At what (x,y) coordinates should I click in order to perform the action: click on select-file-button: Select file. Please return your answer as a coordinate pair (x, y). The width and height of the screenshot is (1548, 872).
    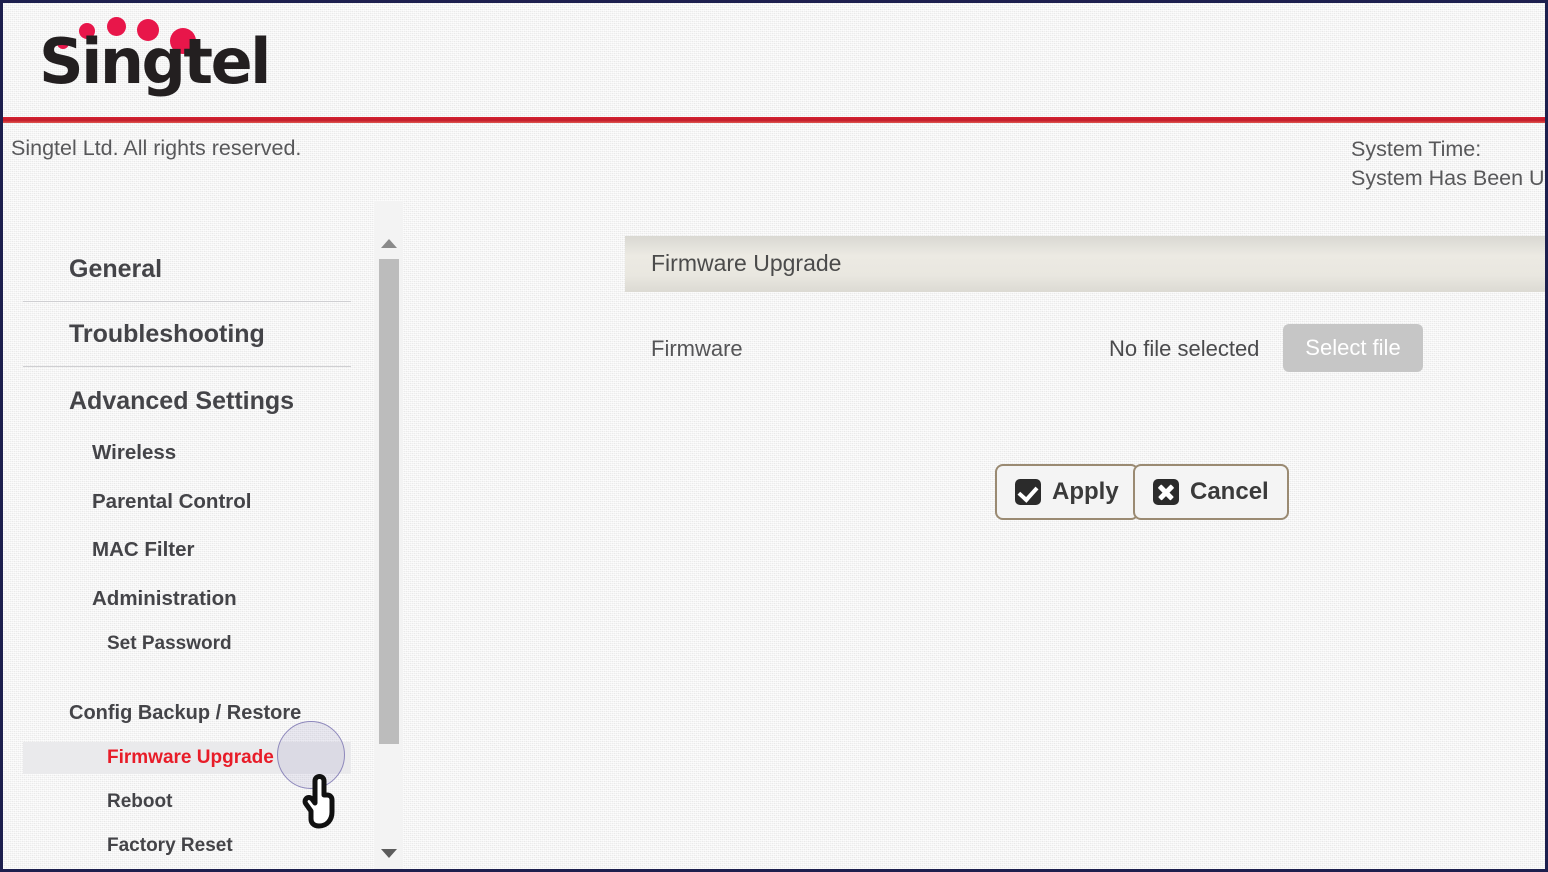
    Looking at the image, I should click on (1353, 348).